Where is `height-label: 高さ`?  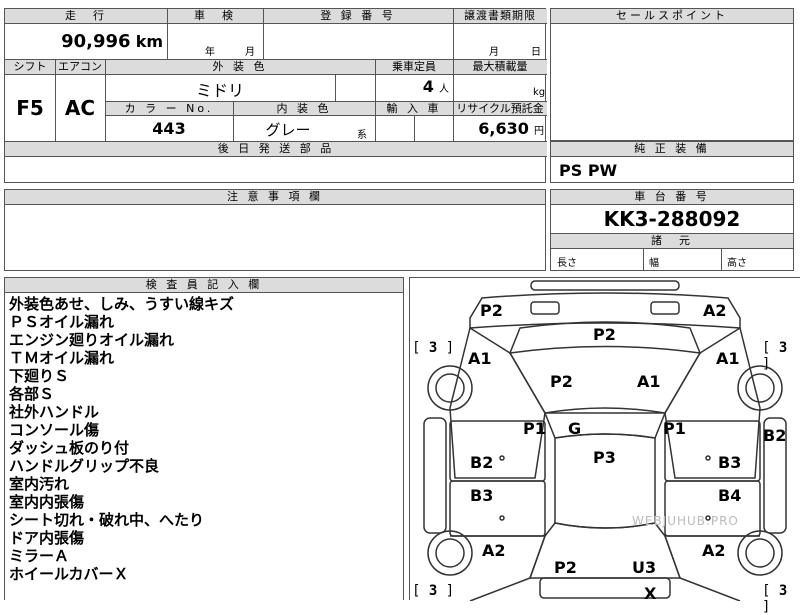 height-label: 高さ is located at coordinates (737, 263).